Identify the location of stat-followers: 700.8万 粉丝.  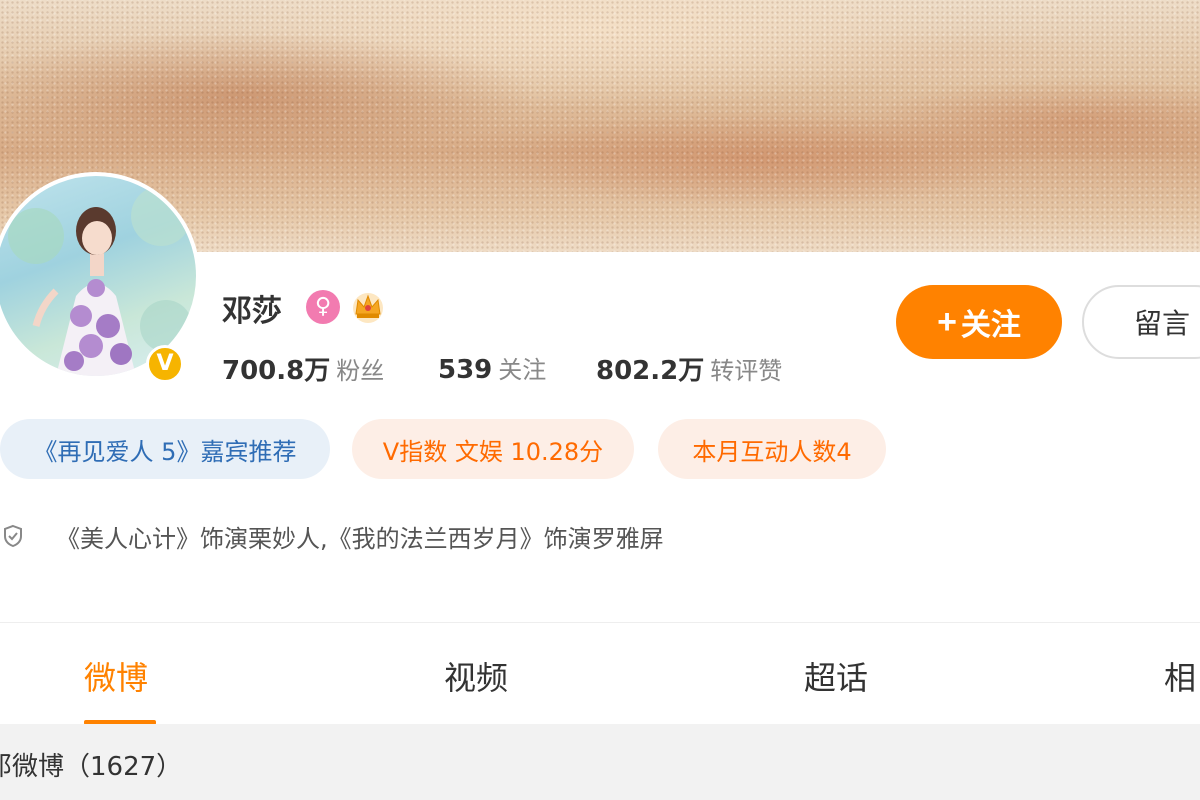
(303, 368).